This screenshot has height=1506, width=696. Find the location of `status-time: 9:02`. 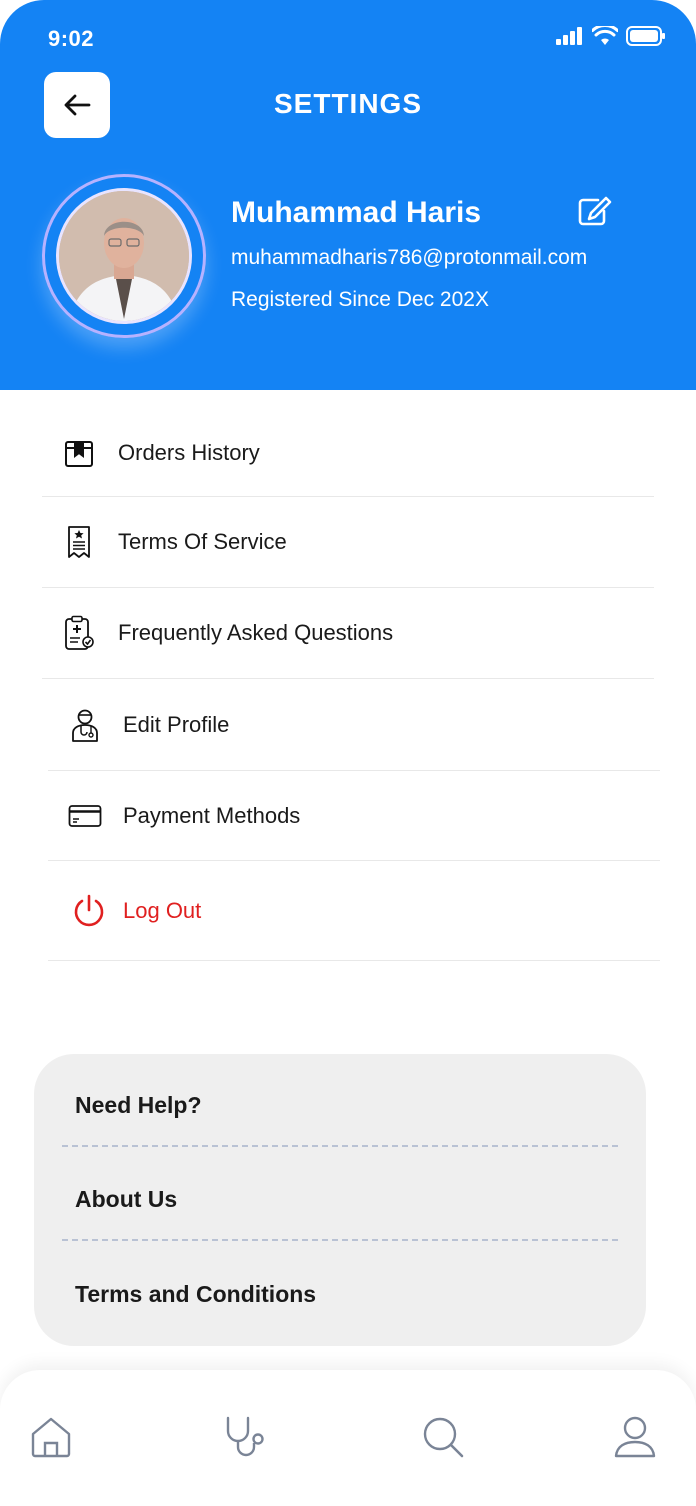

status-time: 9:02 is located at coordinates (71, 38).